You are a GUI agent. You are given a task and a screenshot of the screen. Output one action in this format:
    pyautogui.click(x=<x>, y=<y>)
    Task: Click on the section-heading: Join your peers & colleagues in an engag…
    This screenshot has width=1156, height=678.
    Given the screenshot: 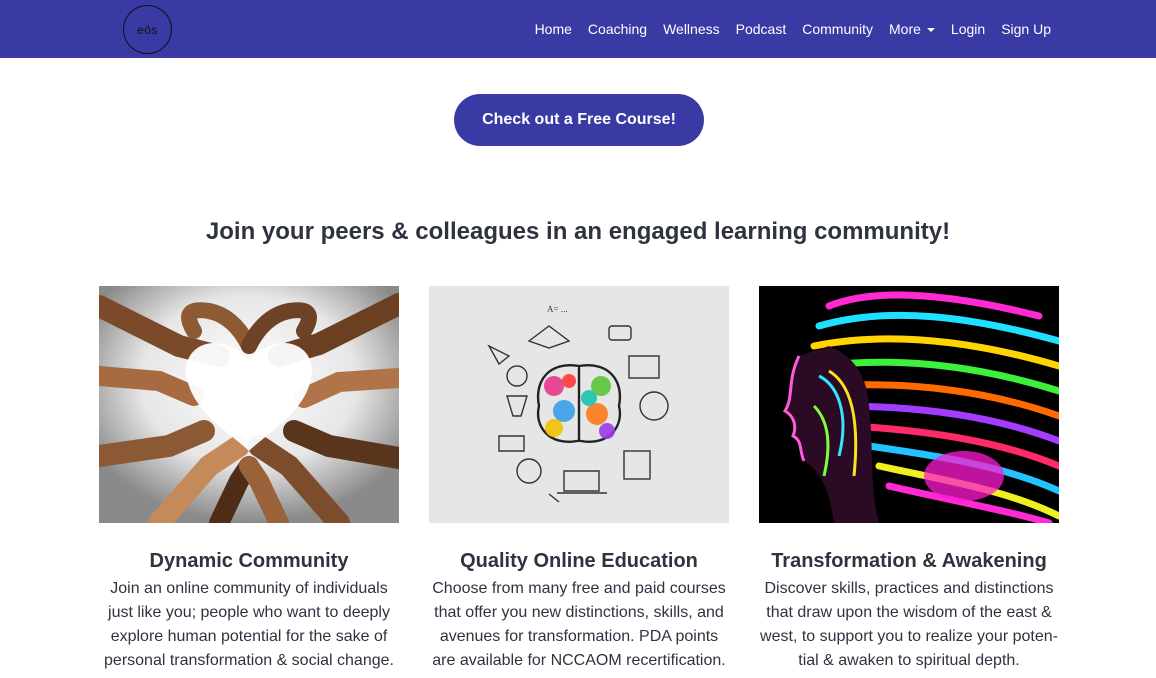 What is the action you would take?
    pyautogui.click(x=578, y=231)
    